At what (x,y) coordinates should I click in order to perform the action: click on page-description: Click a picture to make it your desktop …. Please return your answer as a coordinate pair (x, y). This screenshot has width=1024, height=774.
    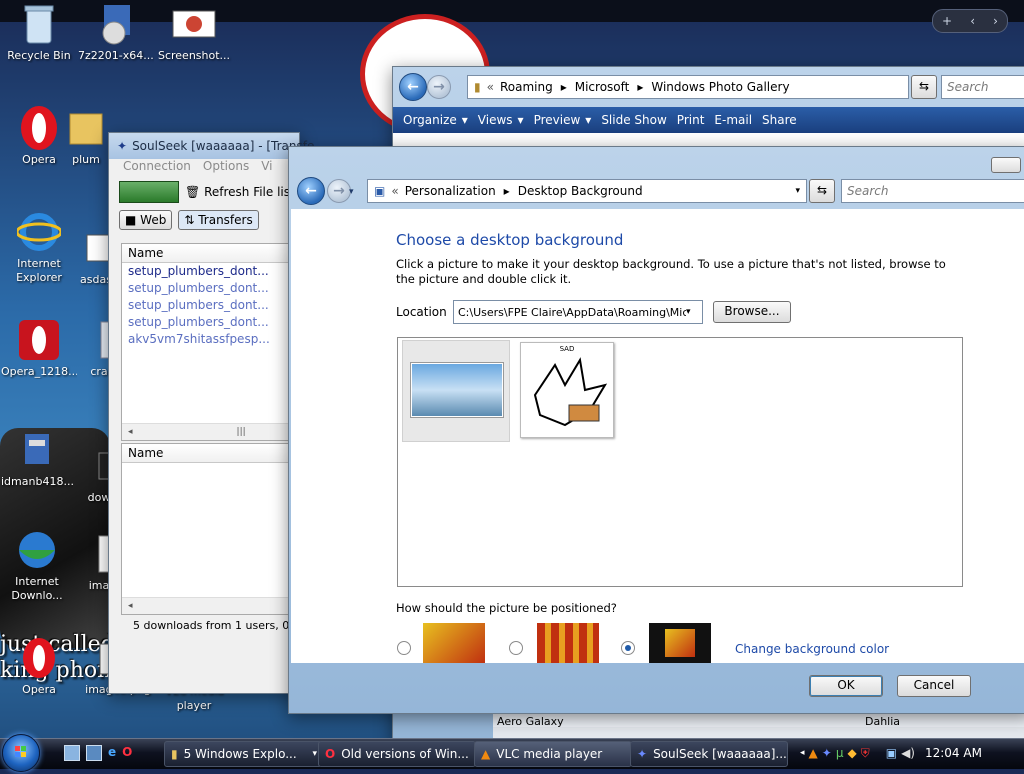
    Looking at the image, I should click on (671, 271).